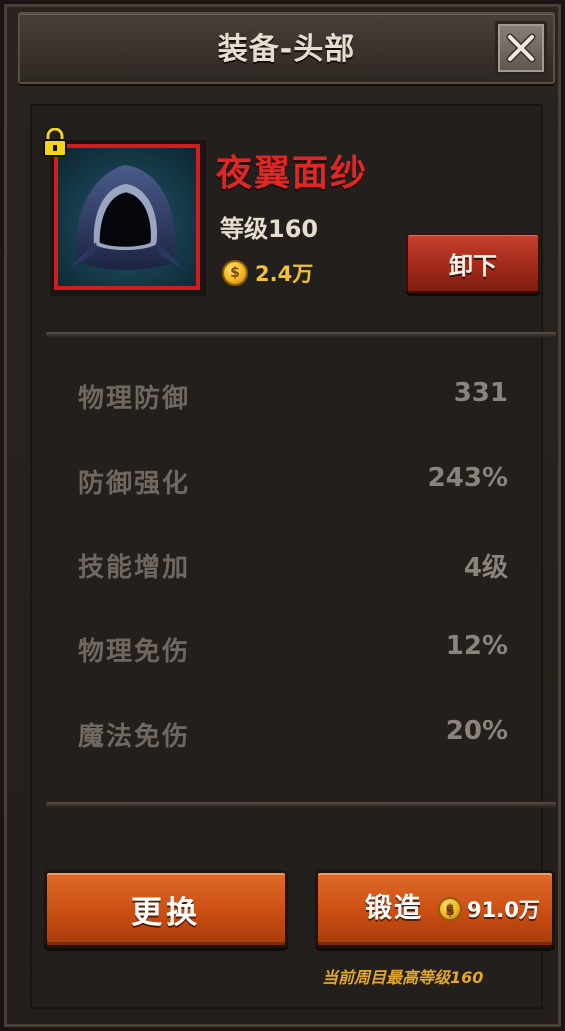 The image size is (565, 1031). I want to click on close-button, so click(521, 48).